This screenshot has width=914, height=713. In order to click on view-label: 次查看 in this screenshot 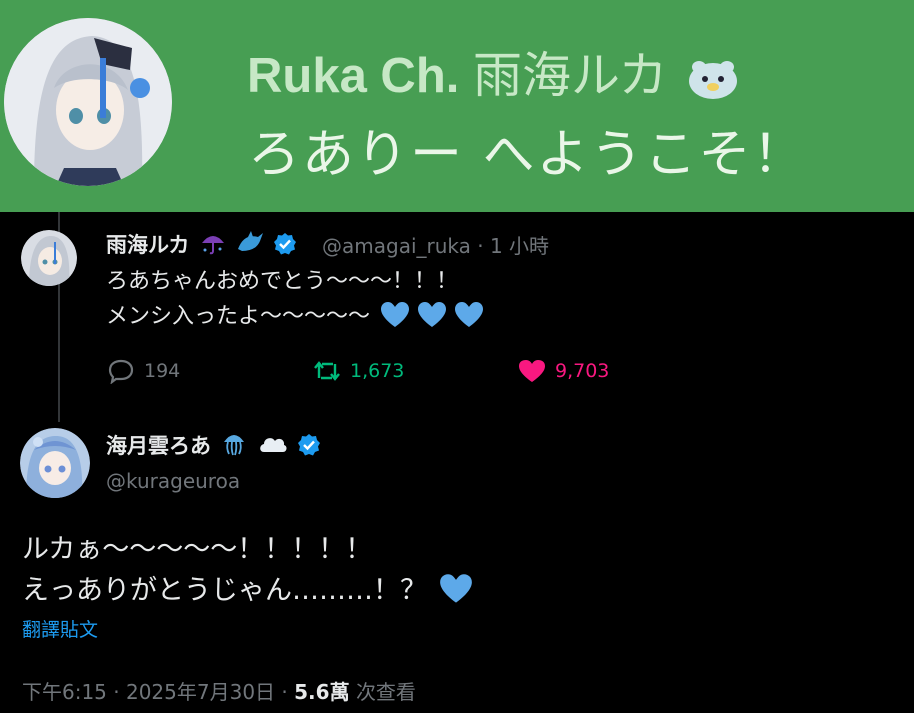, I will do `click(385, 692)`.